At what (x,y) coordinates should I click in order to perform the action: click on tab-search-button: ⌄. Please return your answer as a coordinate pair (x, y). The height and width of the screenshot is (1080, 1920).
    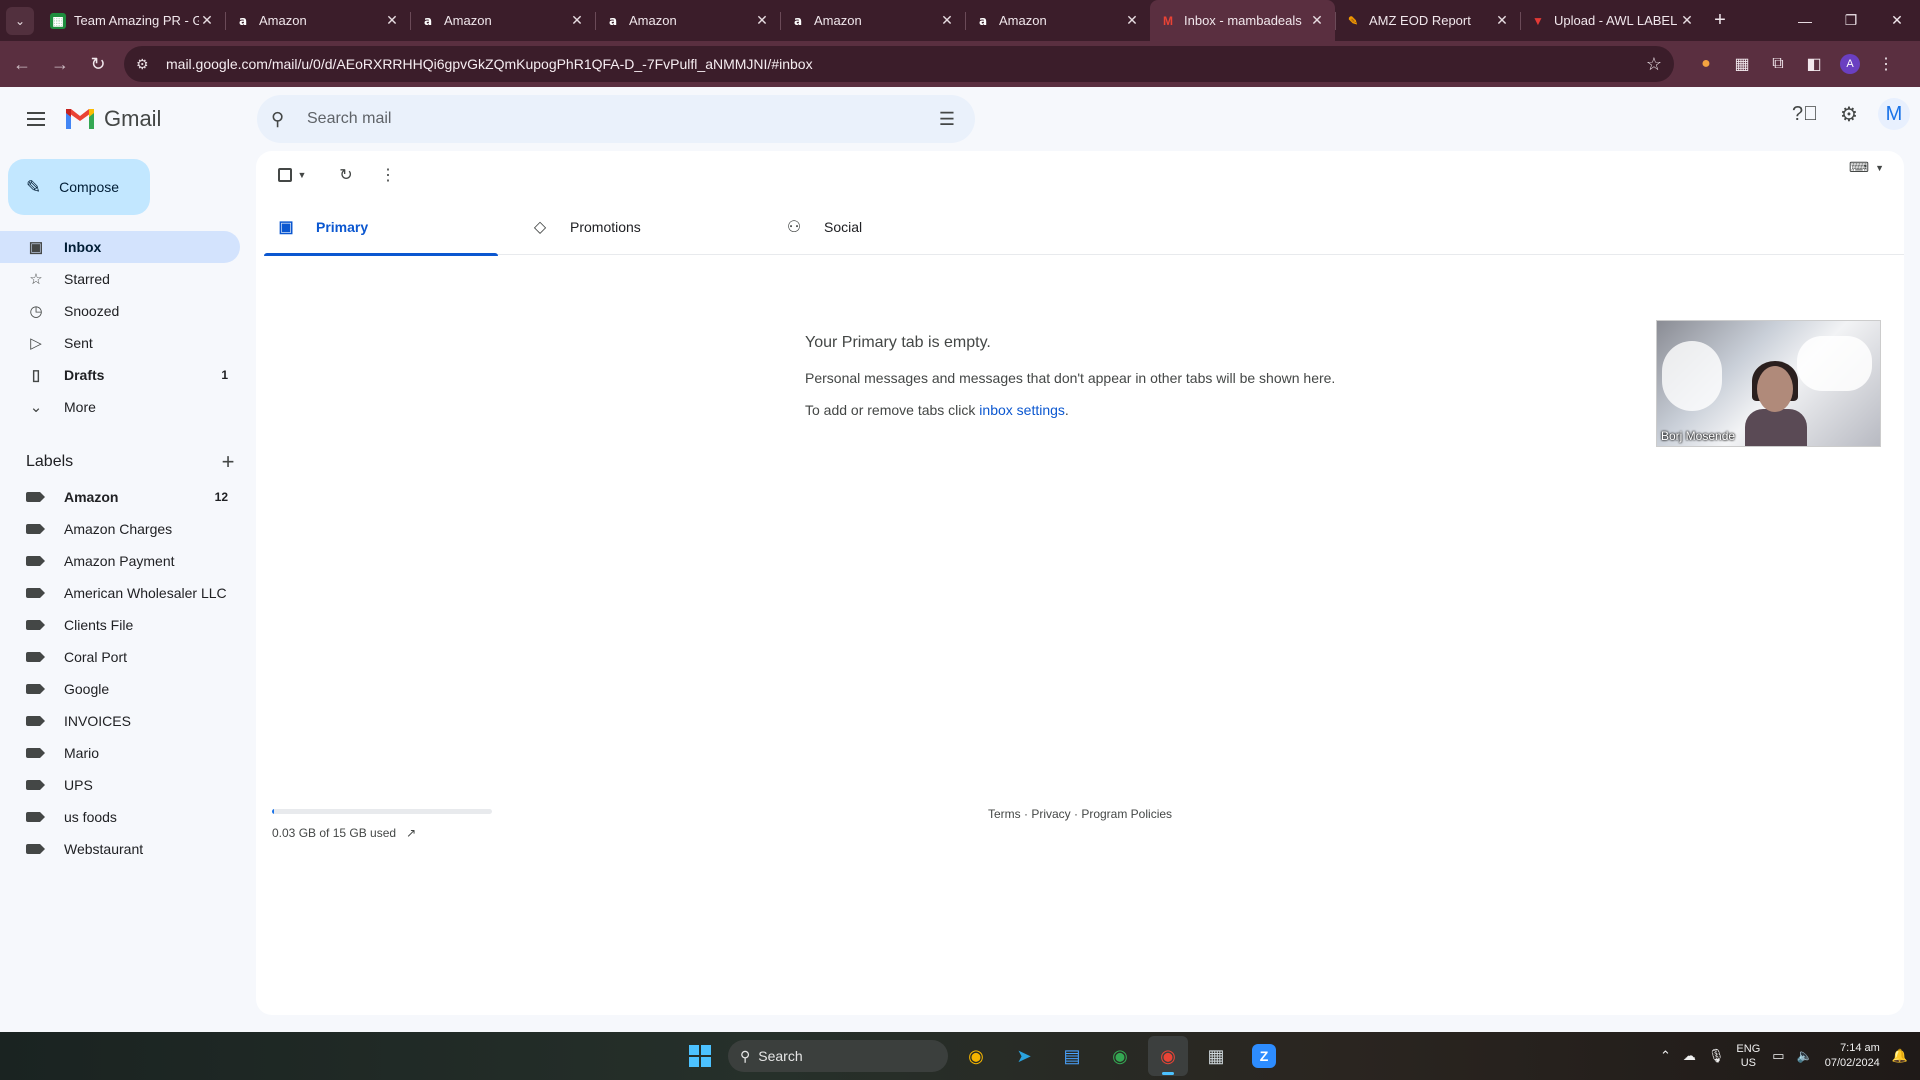
    Looking at the image, I should click on (20, 21).